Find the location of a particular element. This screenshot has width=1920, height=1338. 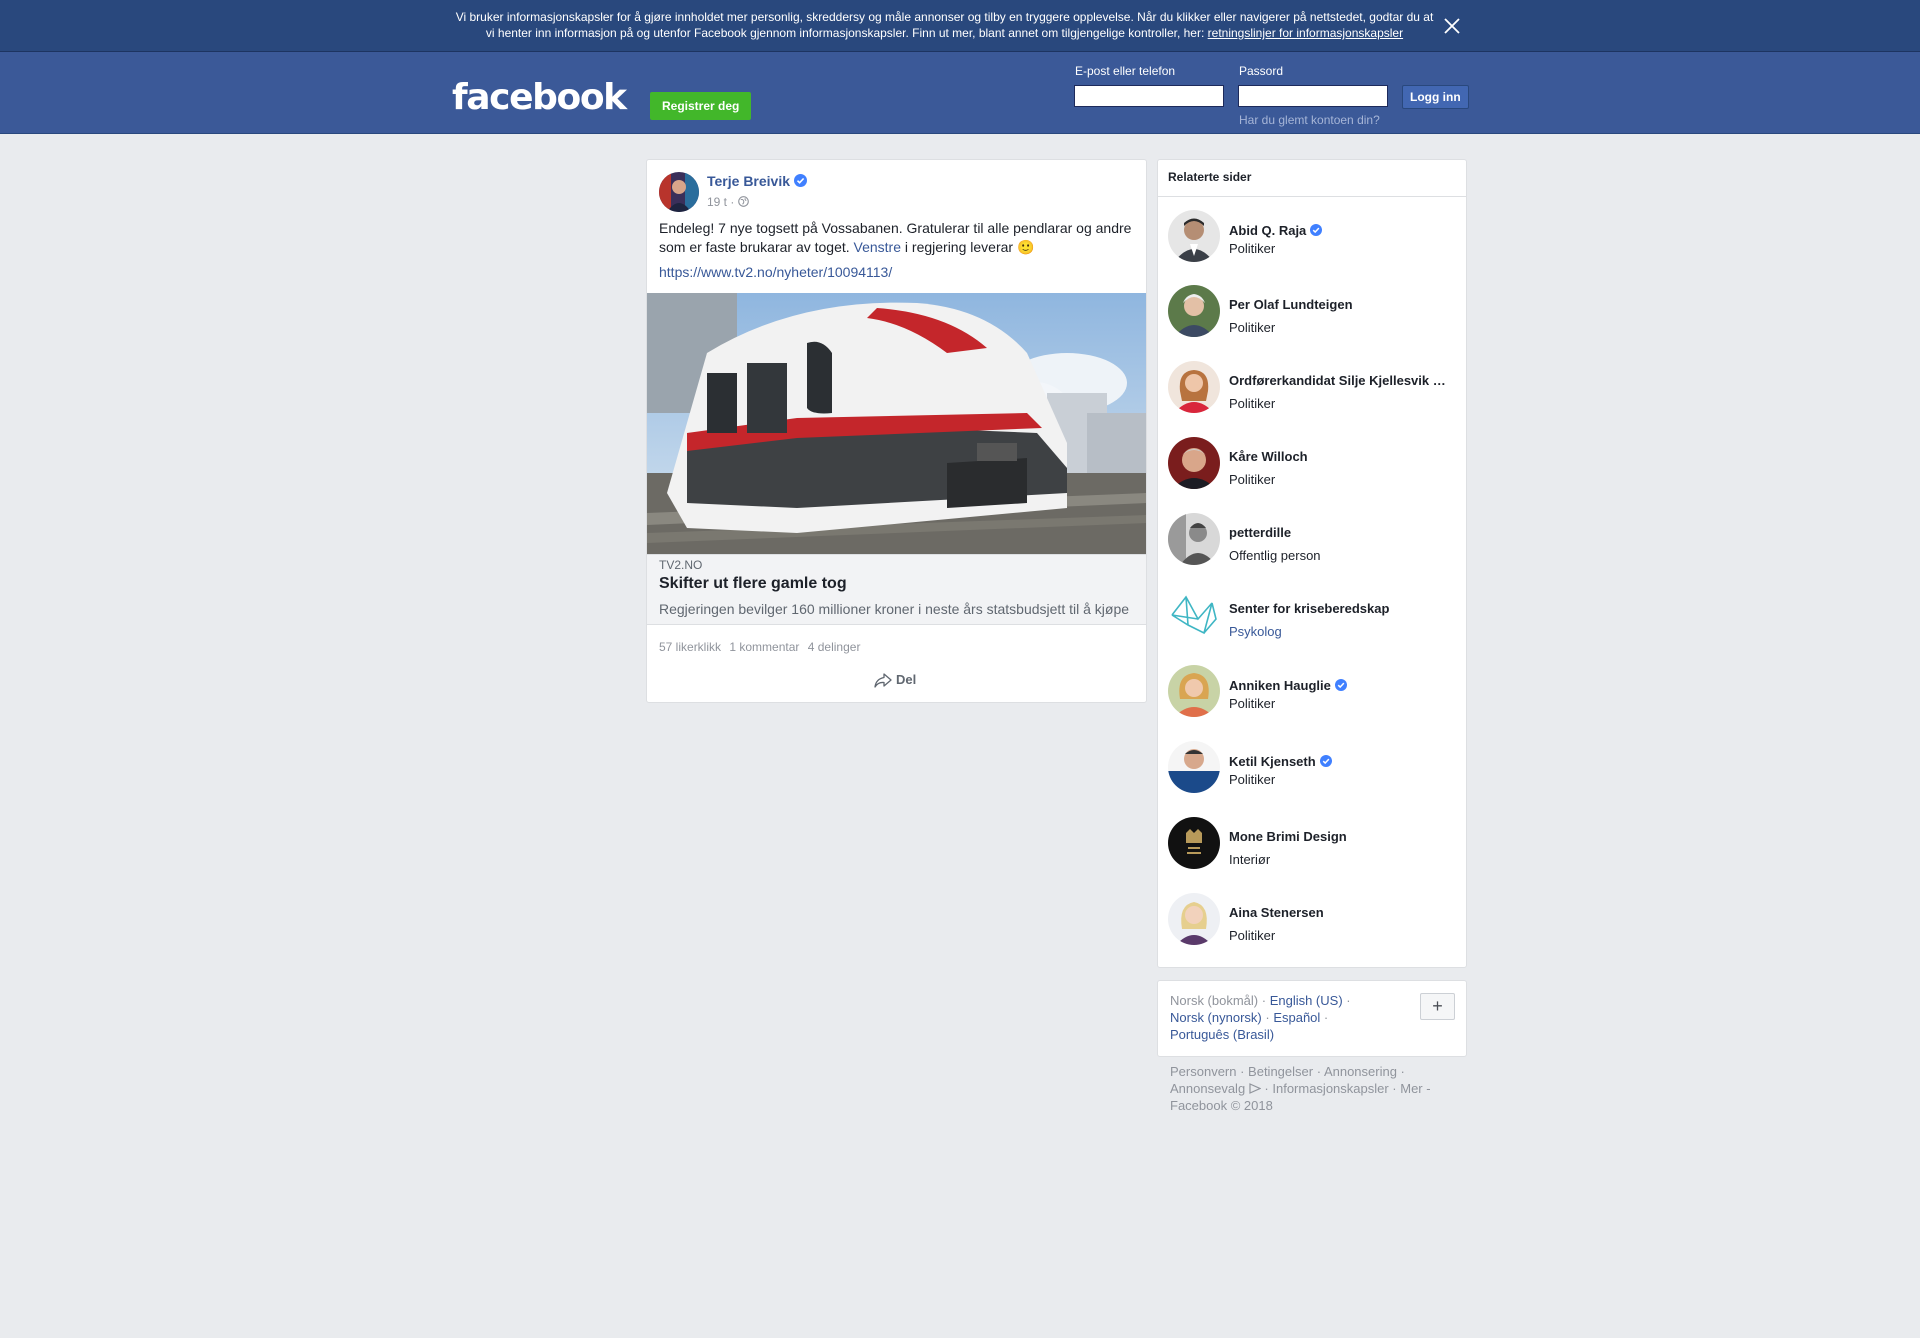

facebook-logo: facebook is located at coordinates (539, 98).